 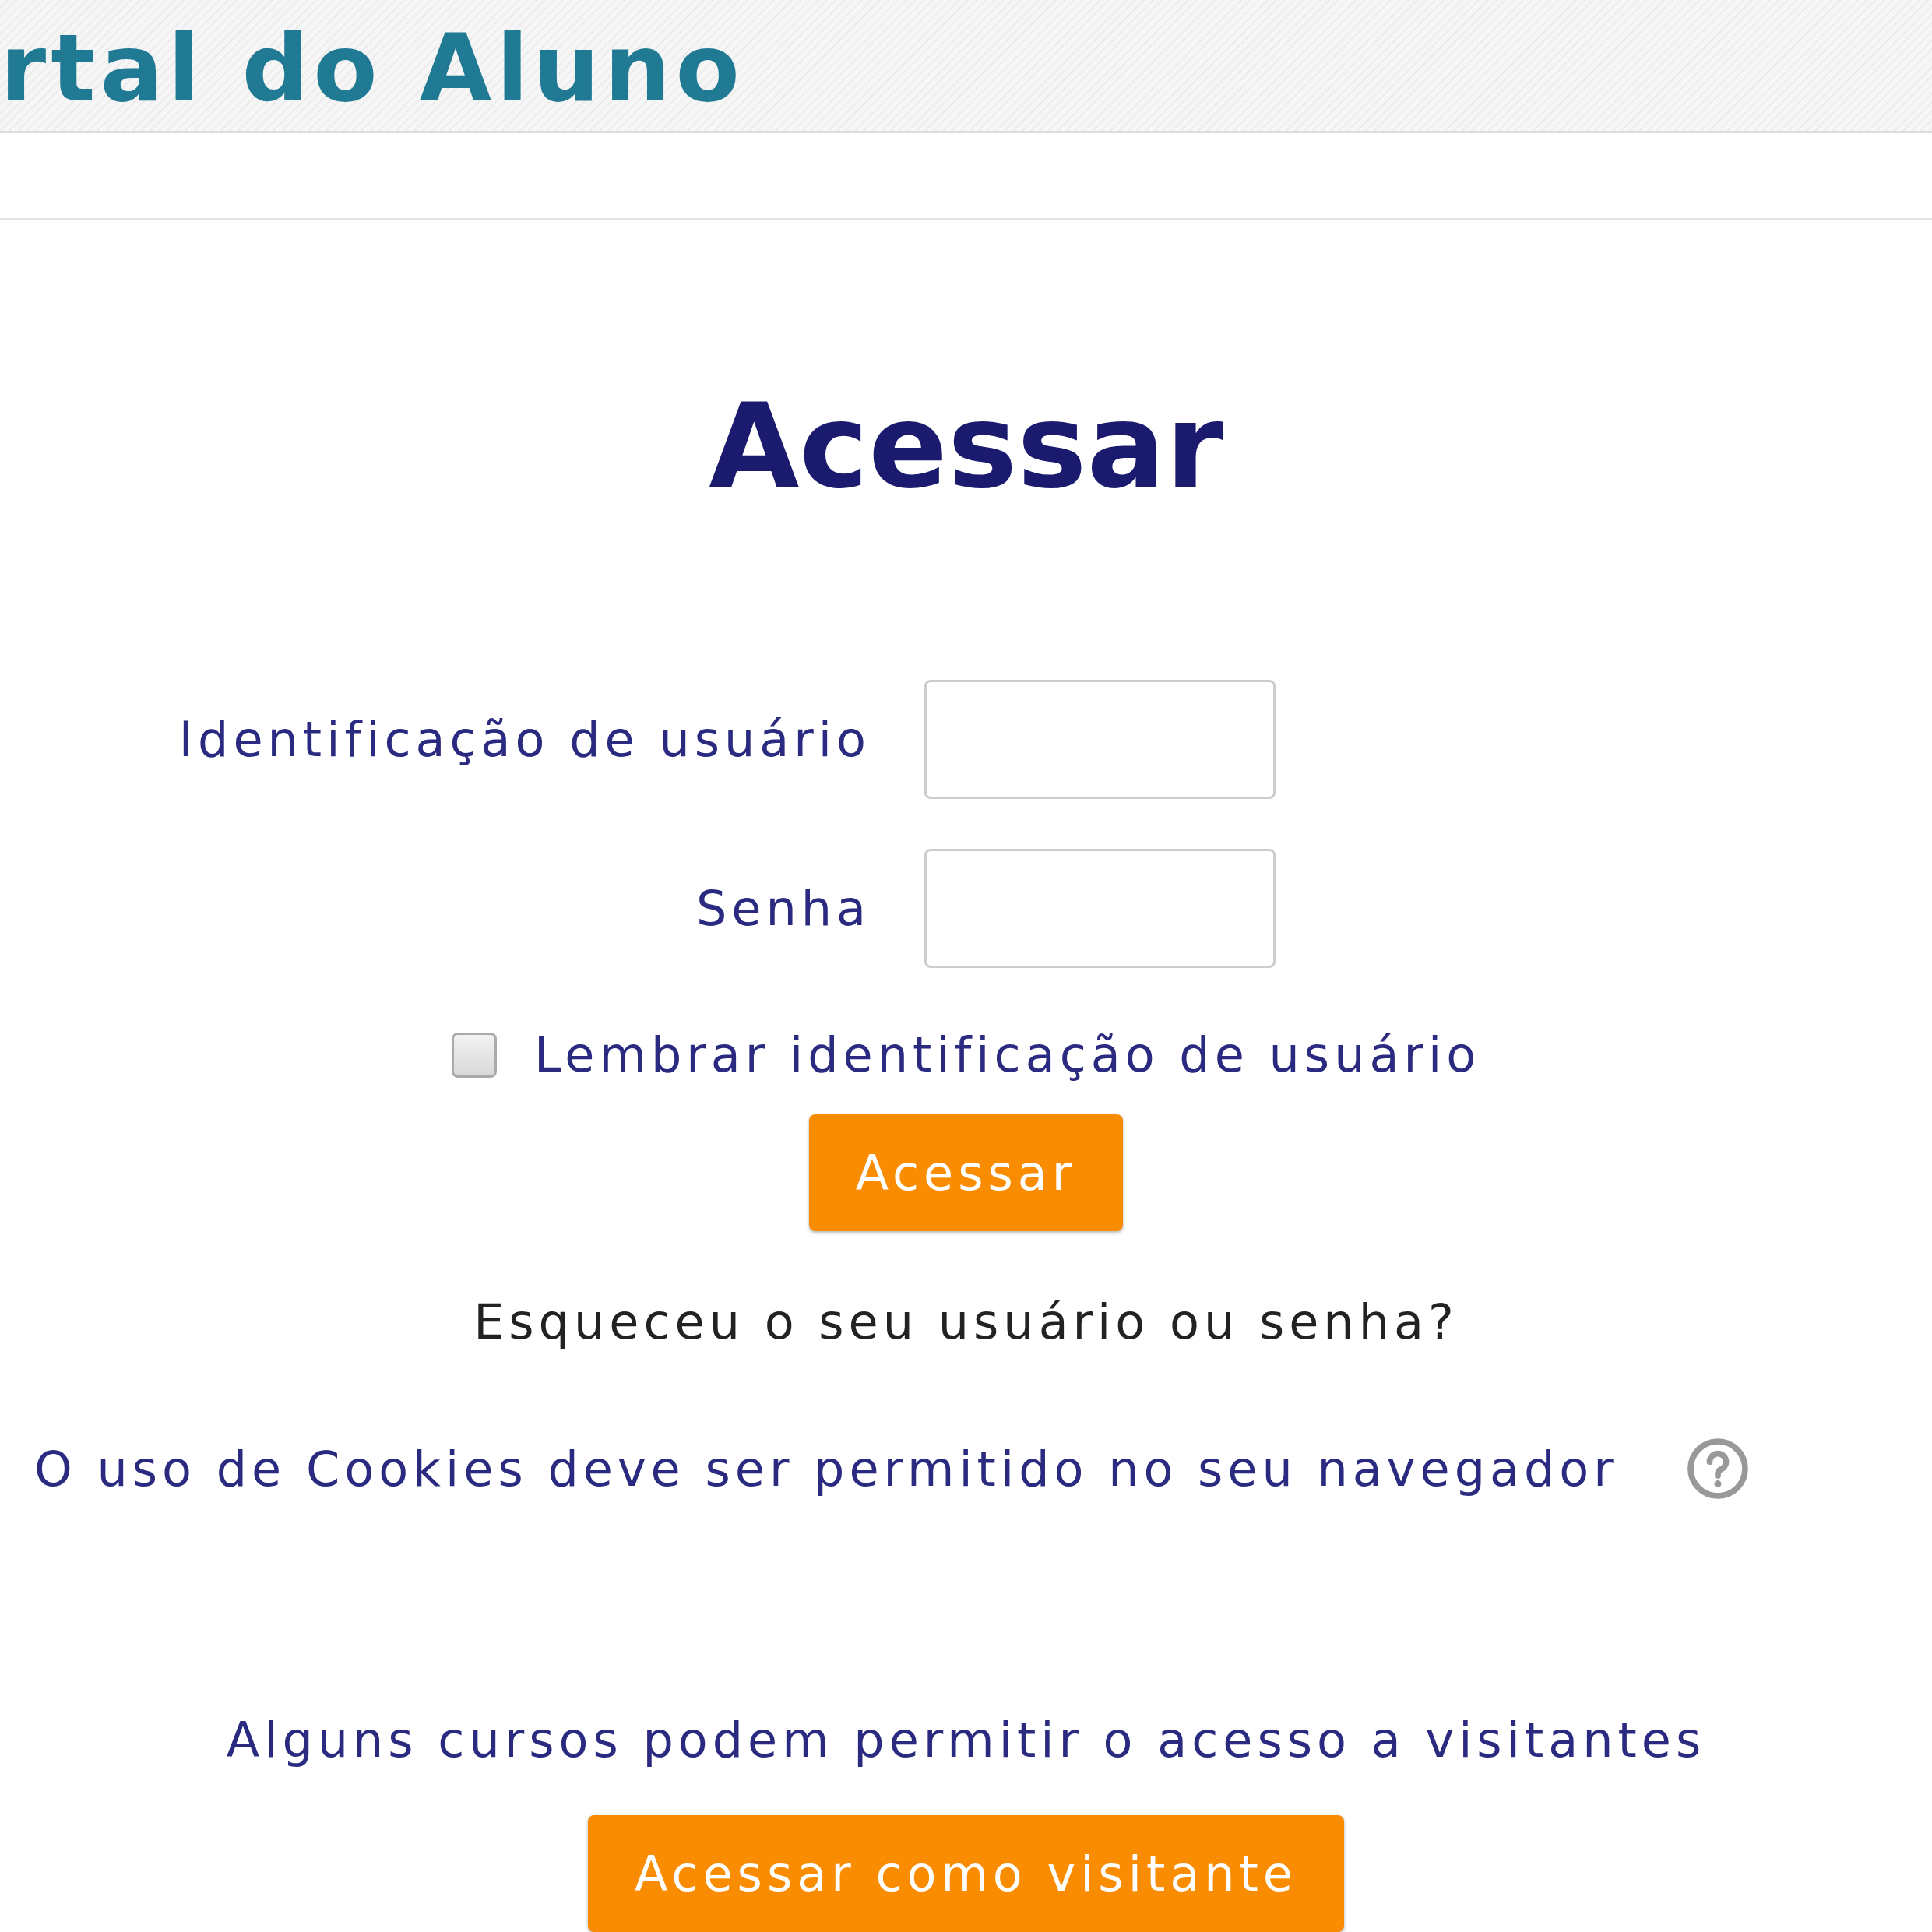 What do you see at coordinates (783, 908) in the screenshot?
I see `field-label: Senha` at bounding box center [783, 908].